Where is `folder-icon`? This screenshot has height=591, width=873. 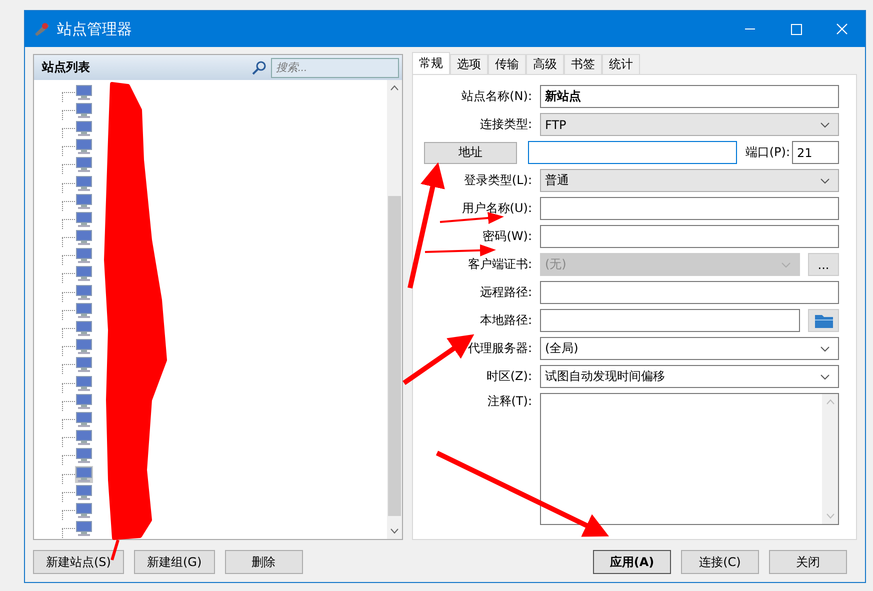
folder-icon is located at coordinates (824, 320).